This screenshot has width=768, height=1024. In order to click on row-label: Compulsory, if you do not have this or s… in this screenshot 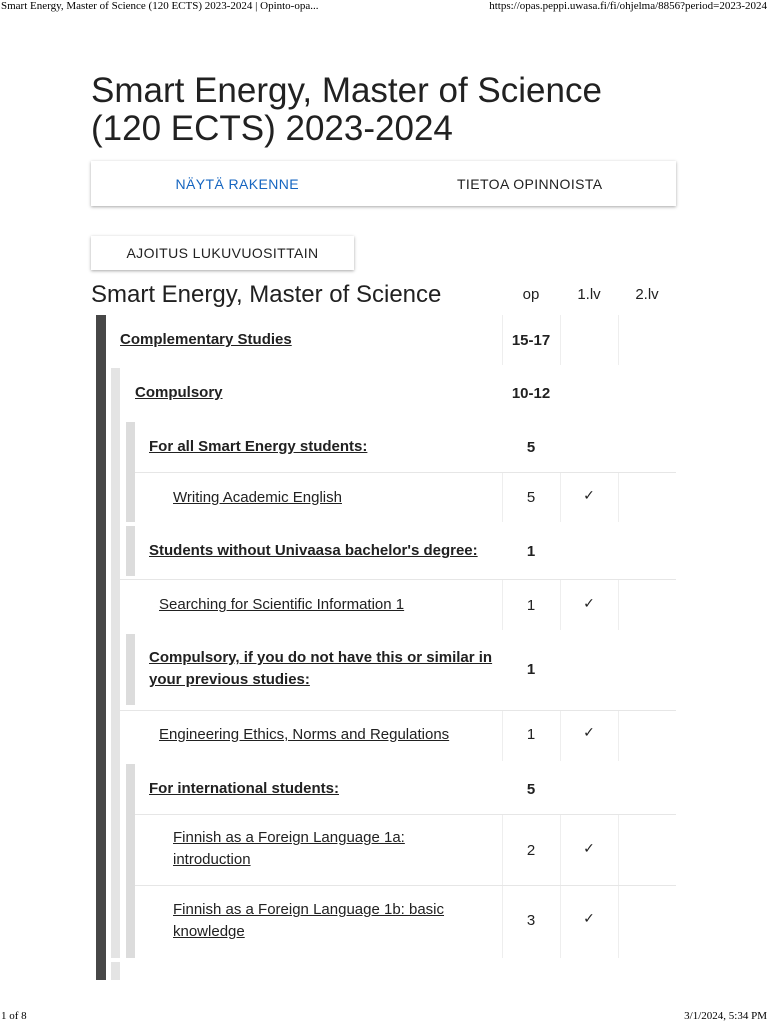, I will do `click(321, 669)`.